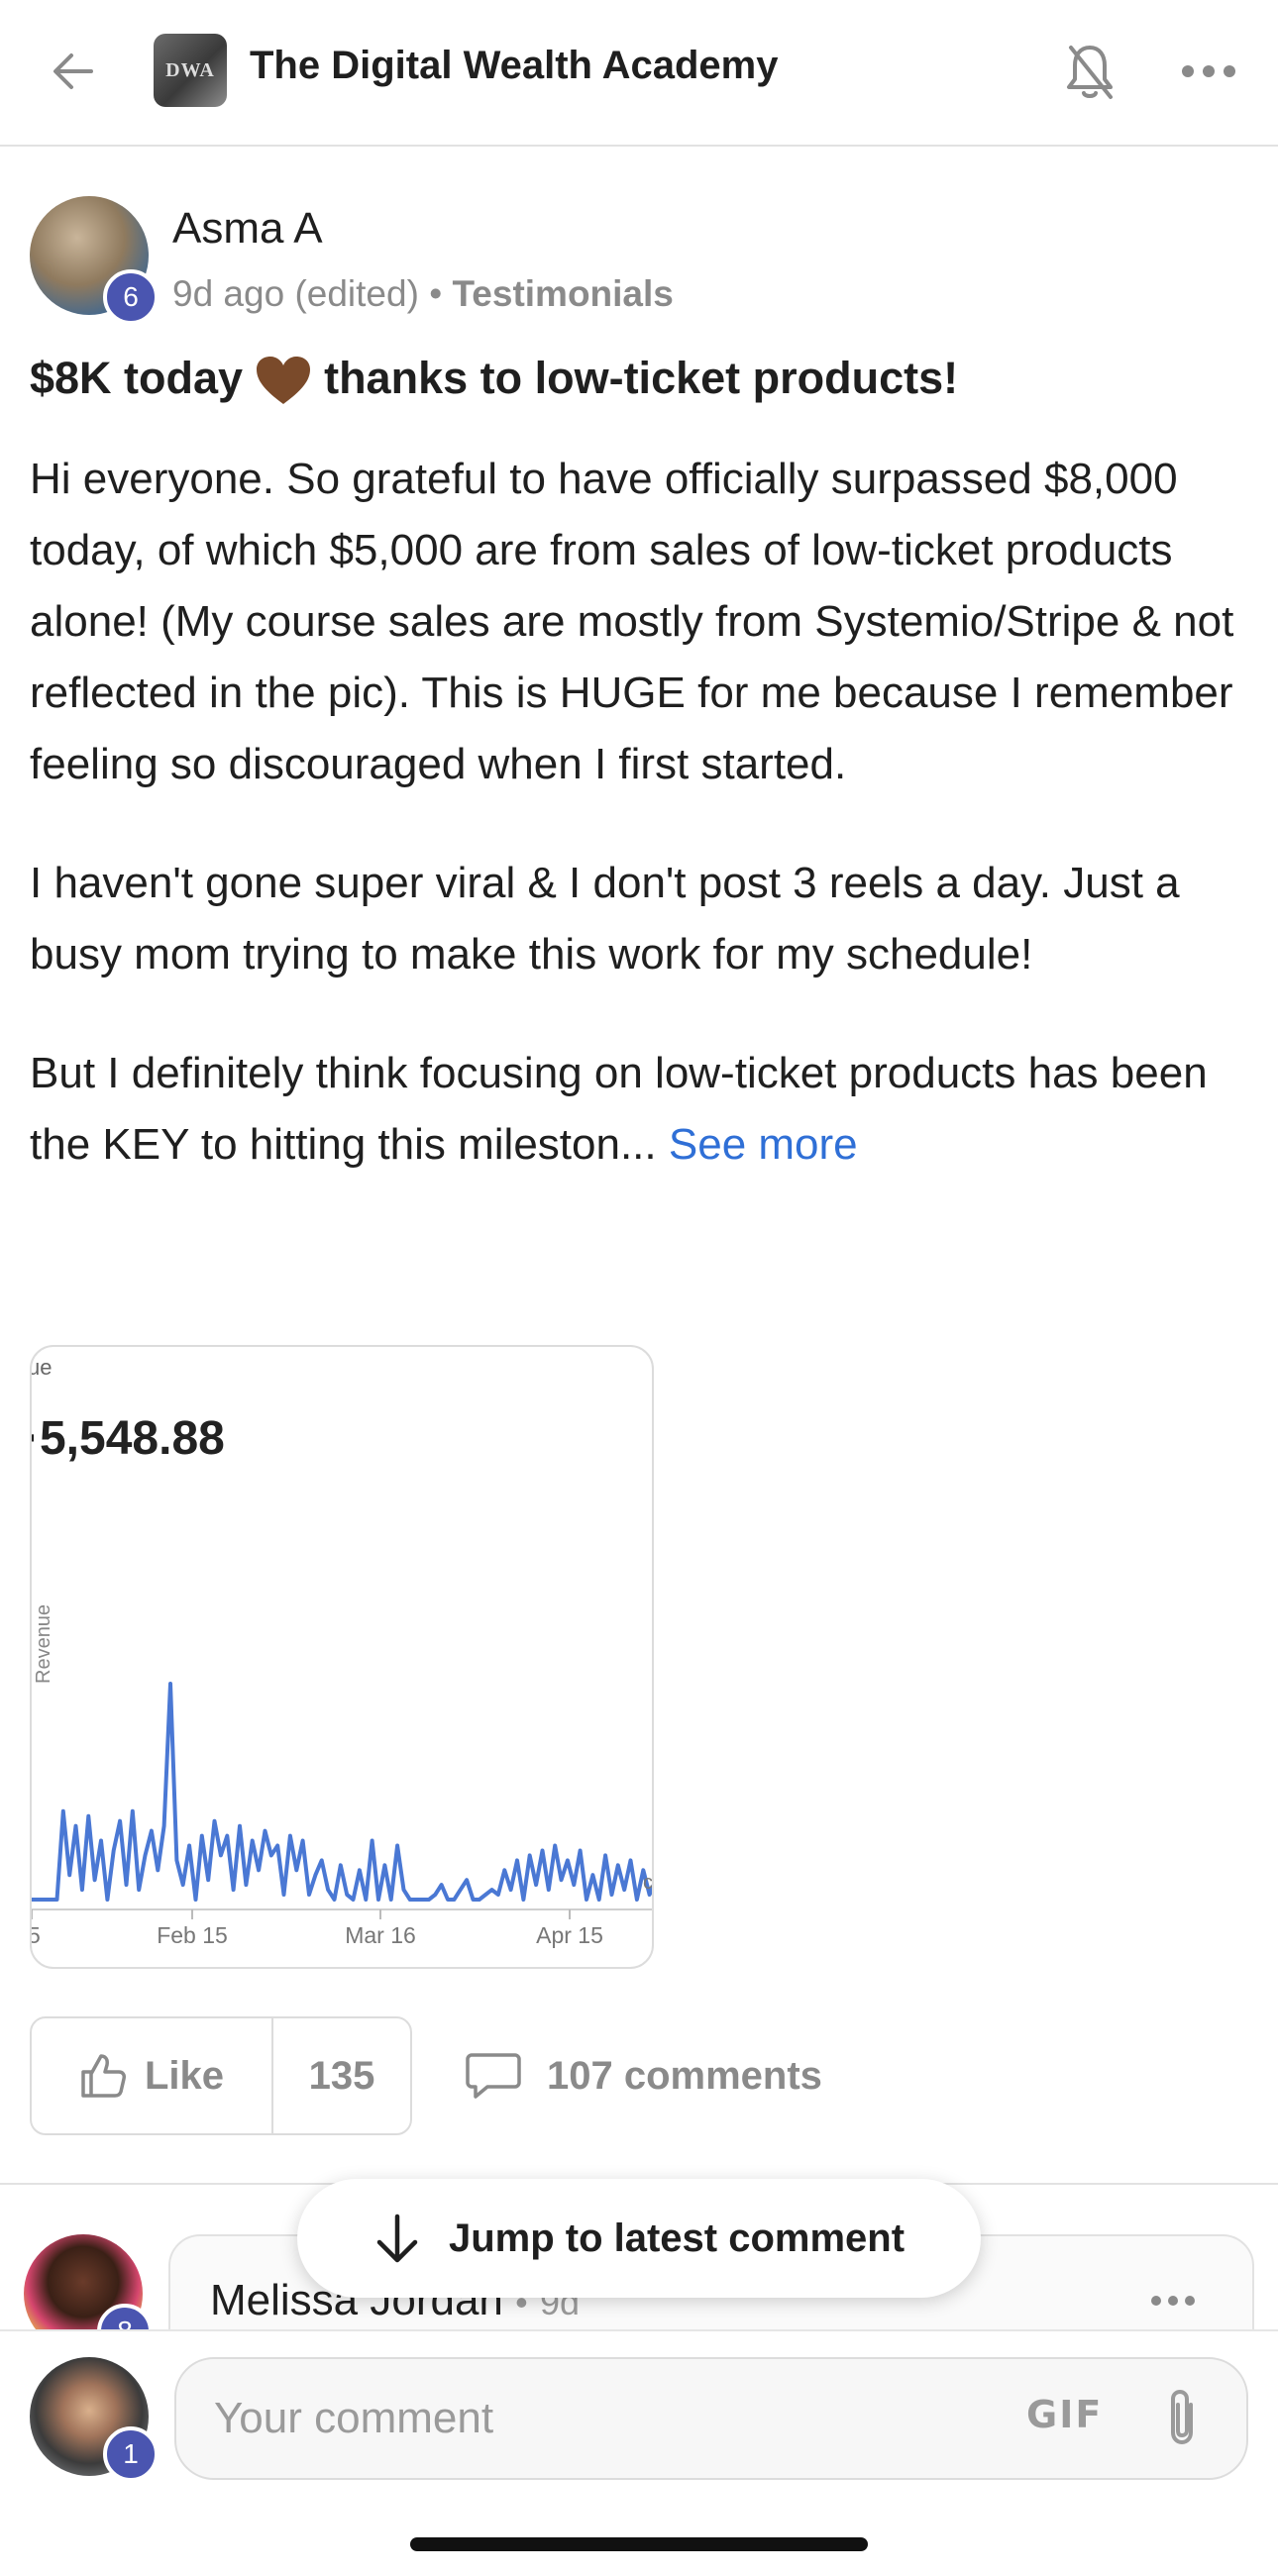 This screenshot has width=1278, height=2576. I want to click on comment-bubble-icon, so click(493, 2076).